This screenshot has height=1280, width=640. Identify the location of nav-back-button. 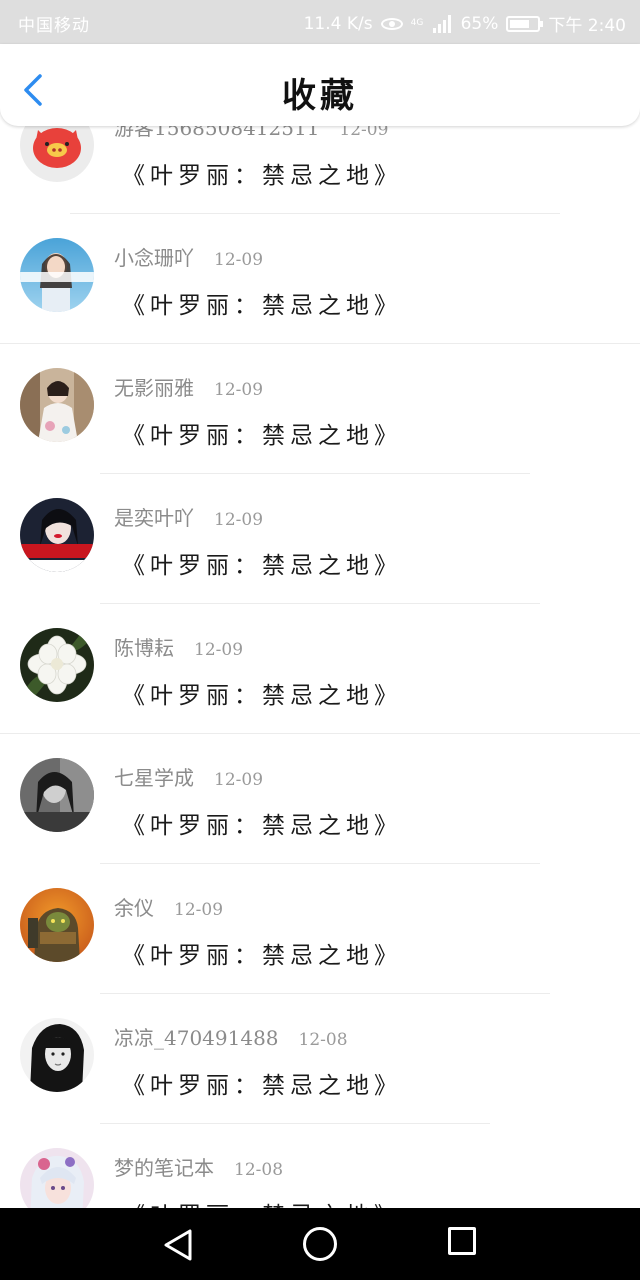
(178, 1245).